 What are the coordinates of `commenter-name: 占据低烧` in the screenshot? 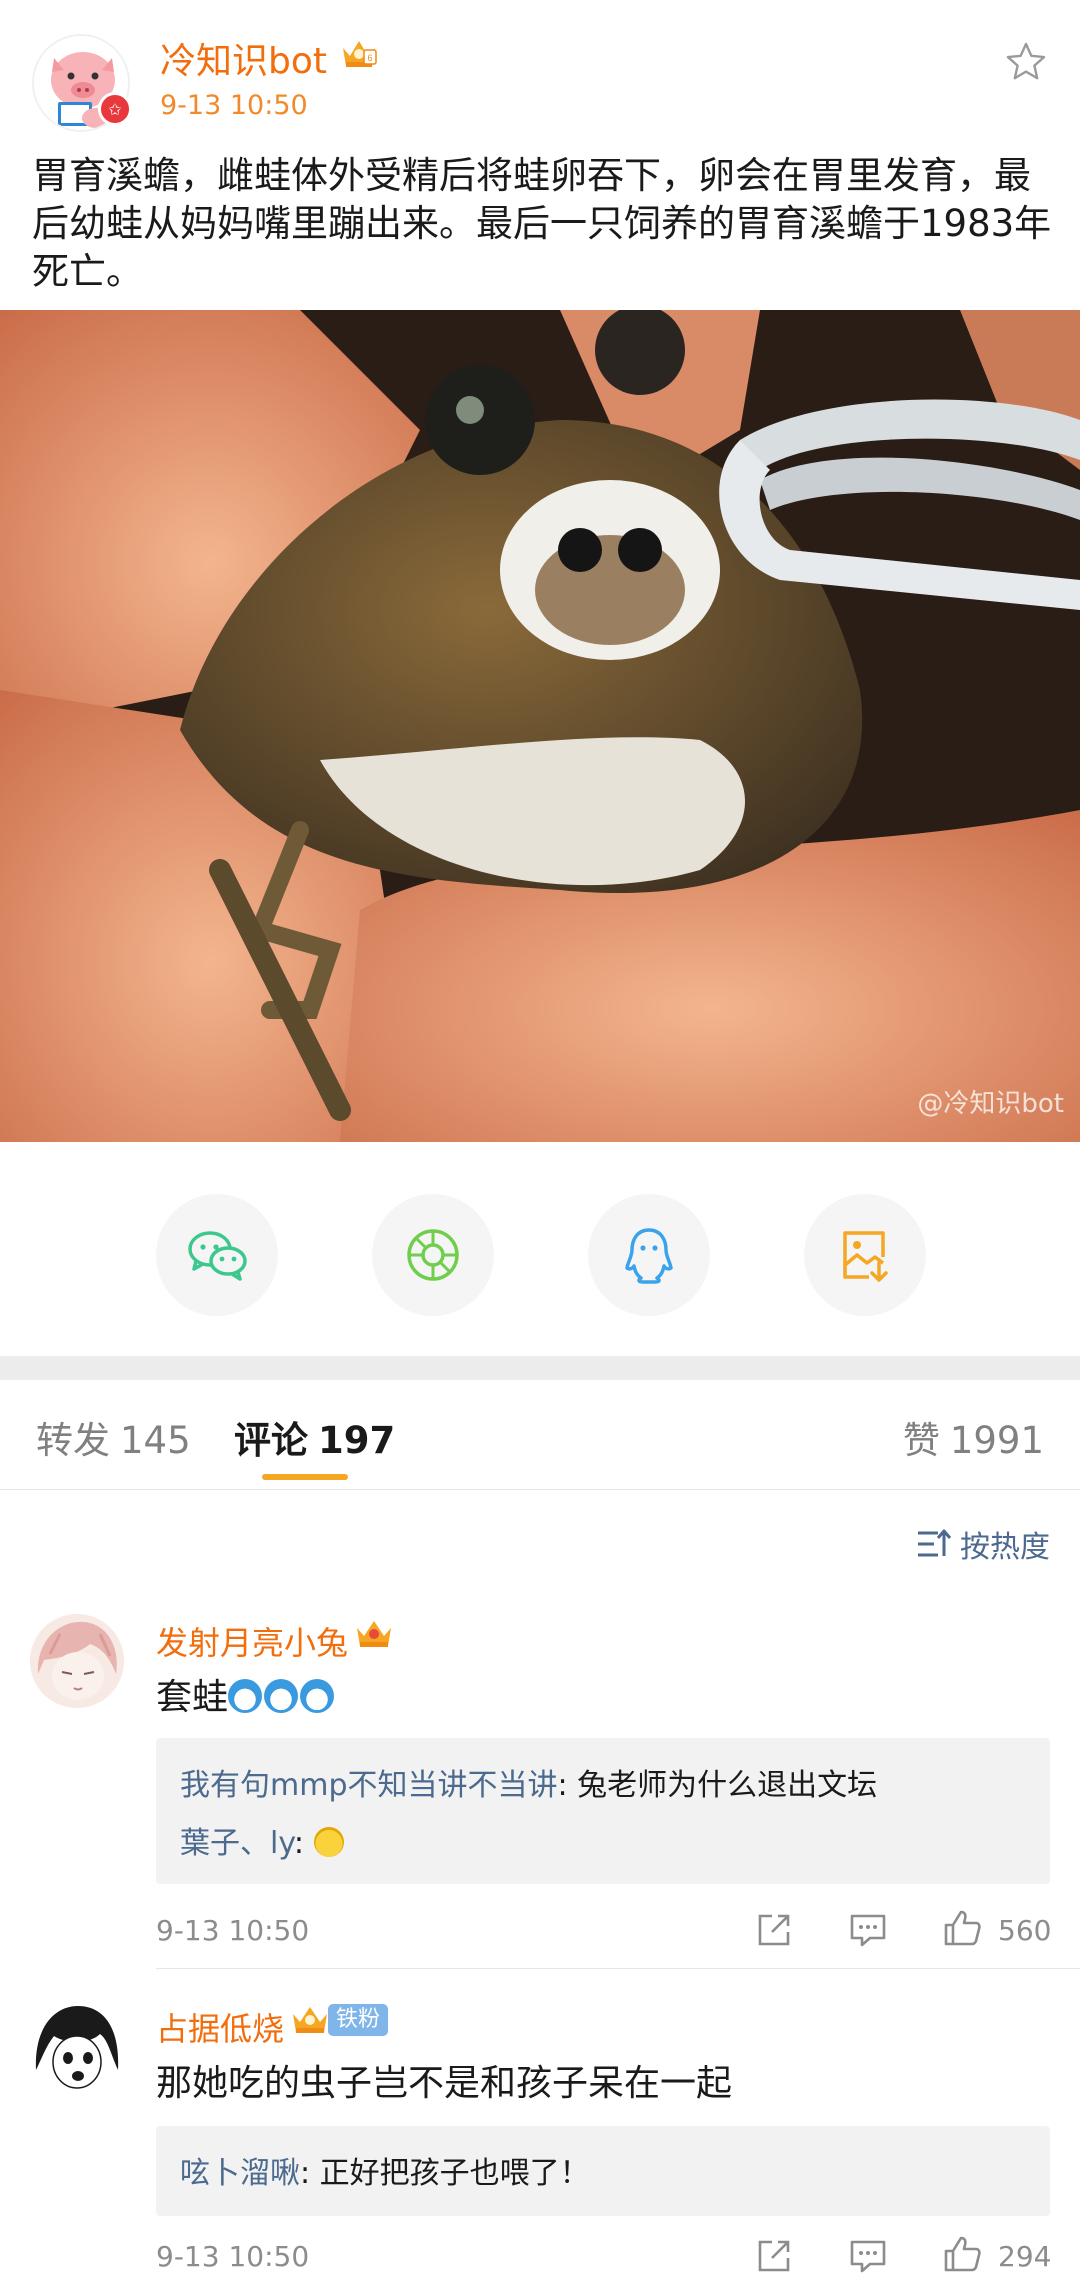 It's located at (220, 2027).